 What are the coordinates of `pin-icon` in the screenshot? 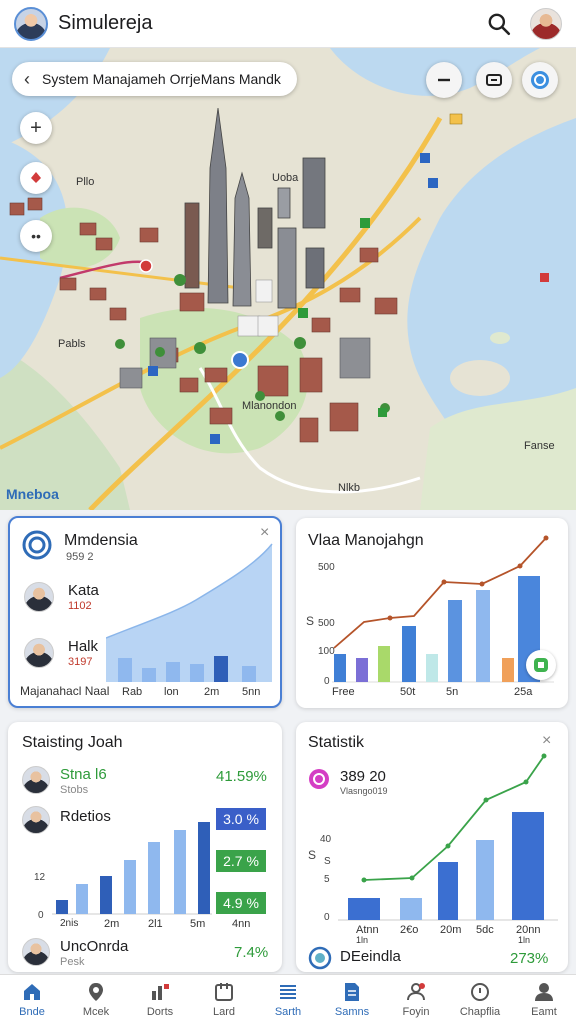 It's located at (36, 178).